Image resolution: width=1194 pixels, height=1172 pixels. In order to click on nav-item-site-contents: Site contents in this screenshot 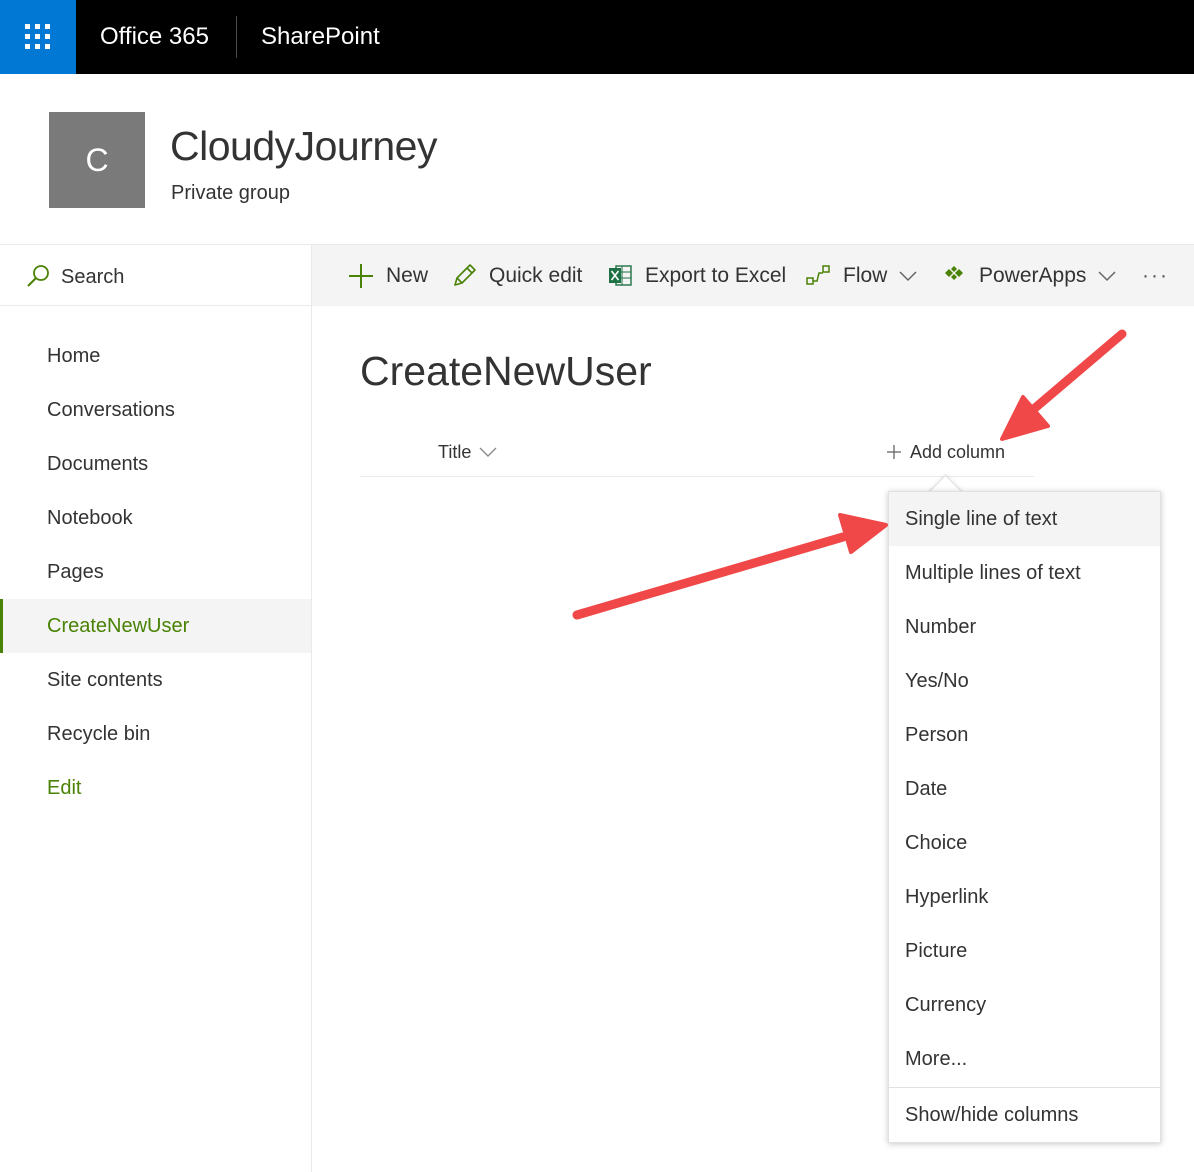, I will do `click(155, 680)`.